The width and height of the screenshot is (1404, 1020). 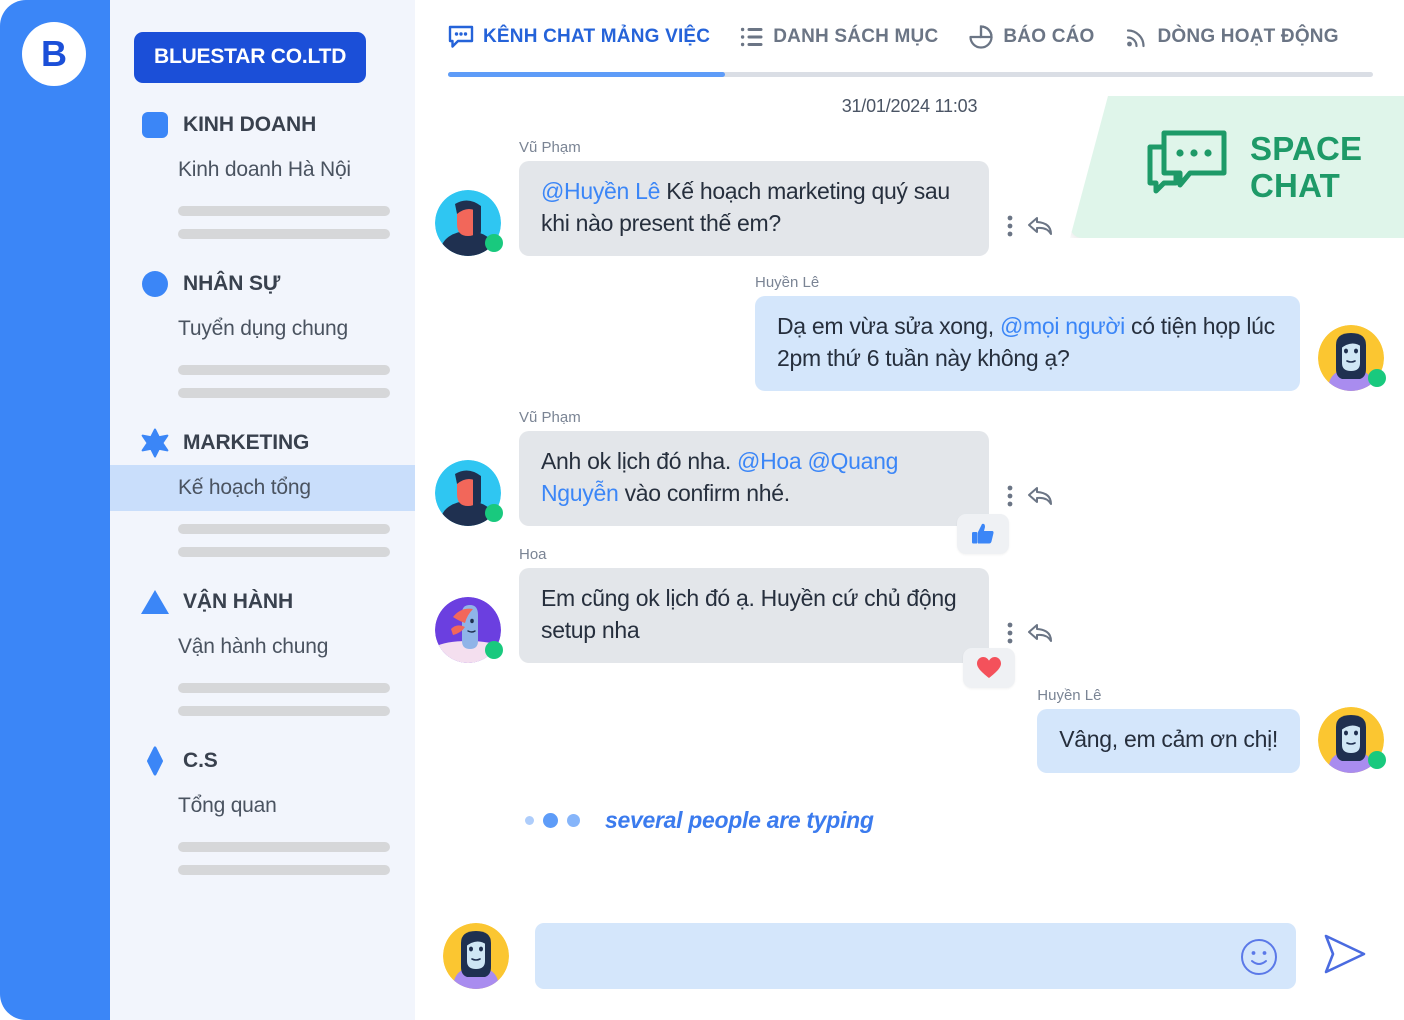 I want to click on tab-bao-cao: BÁO CÁO, so click(x=1031, y=37).